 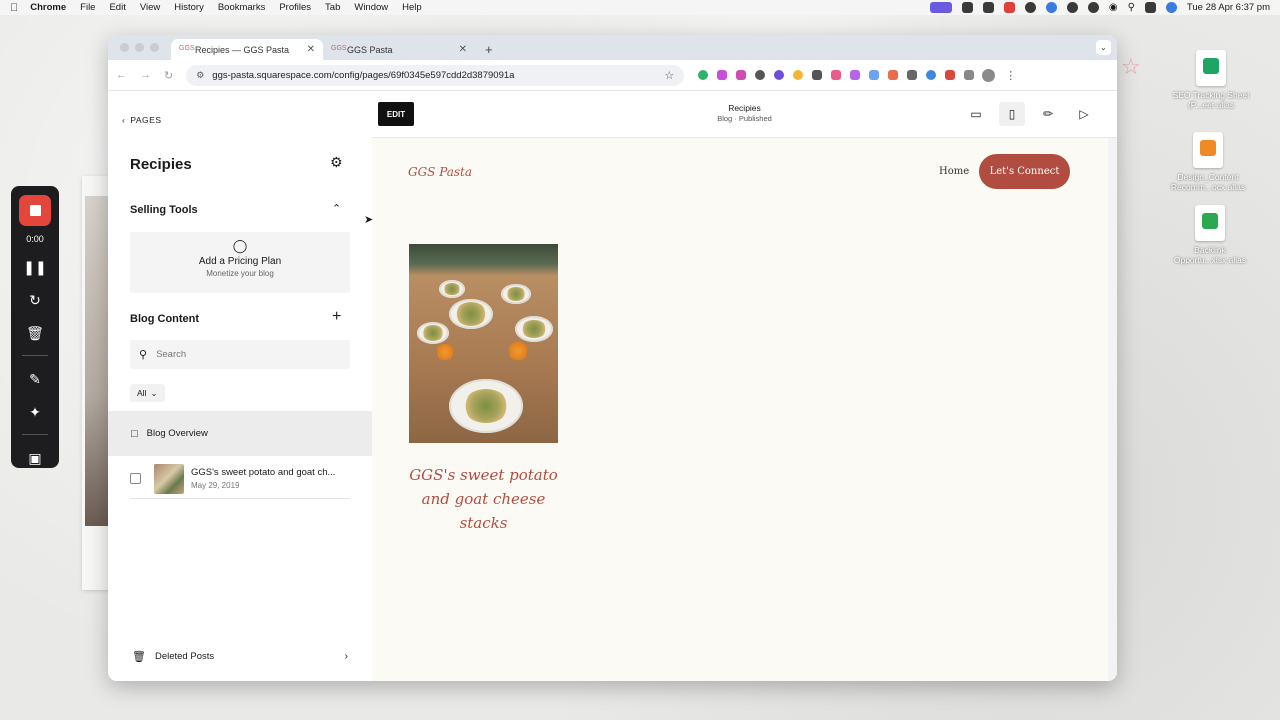 I want to click on minimize-window-button, so click(x=139, y=47).